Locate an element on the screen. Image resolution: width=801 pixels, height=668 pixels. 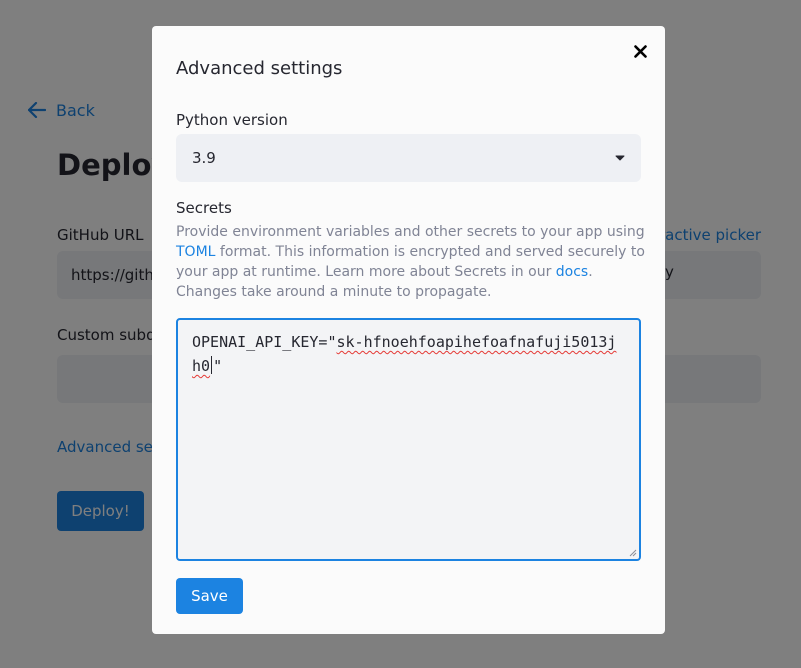
python-version-value: 3.9 is located at coordinates (204, 158).